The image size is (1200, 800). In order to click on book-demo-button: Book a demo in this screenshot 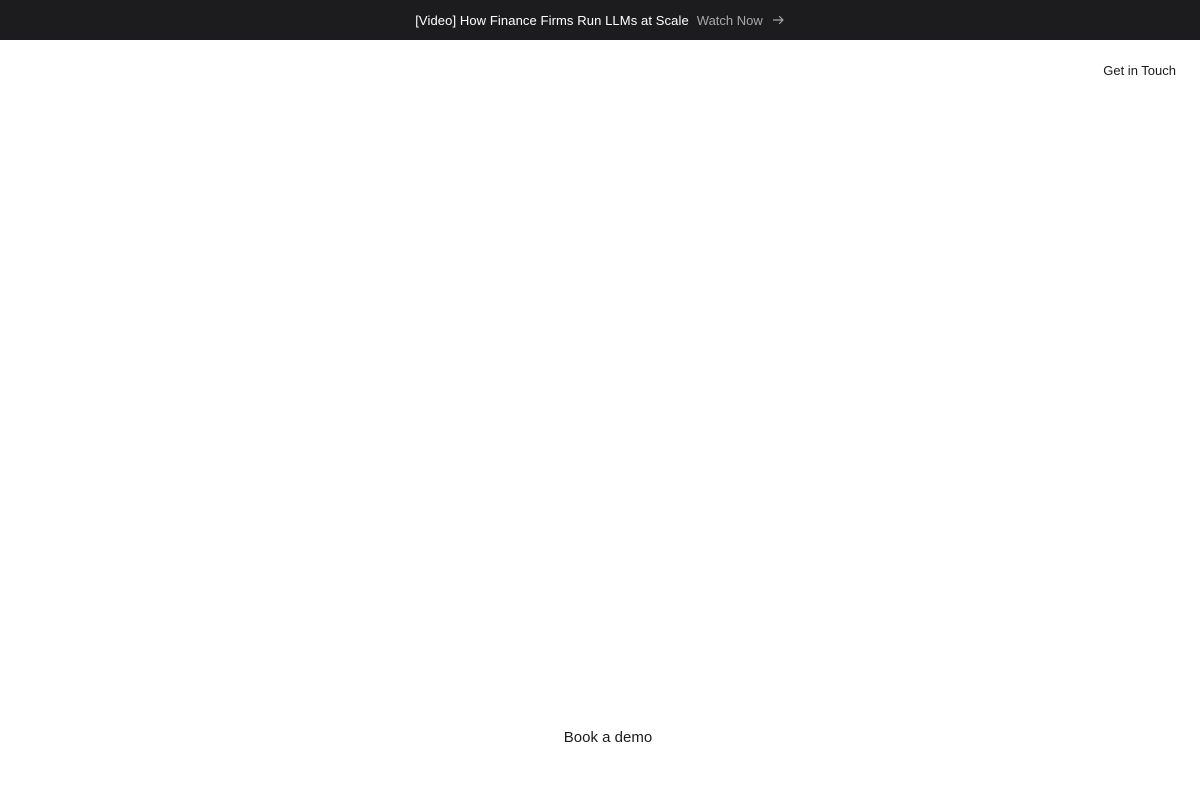, I will do `click(608, 737)`.